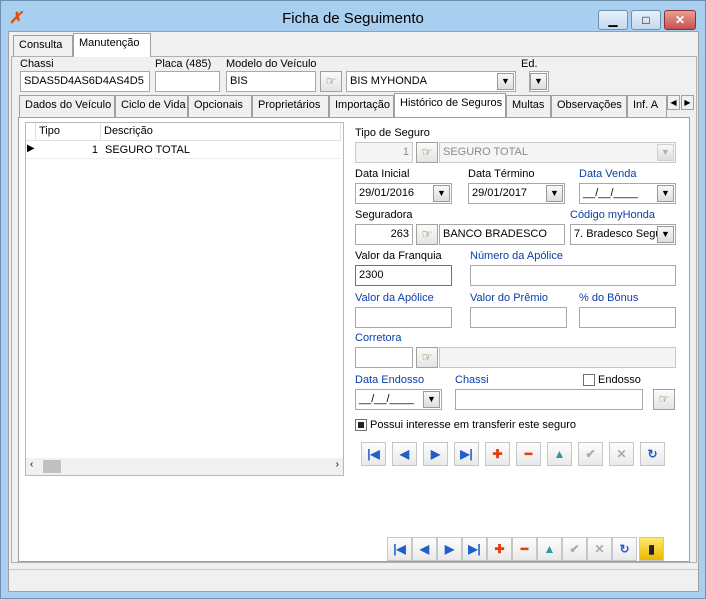 The width and height of the screenshot is (706, 599). Describe the element at coordinates (589, 106) in the screenshot. I see `tab-observacoes: Observações` at that location.